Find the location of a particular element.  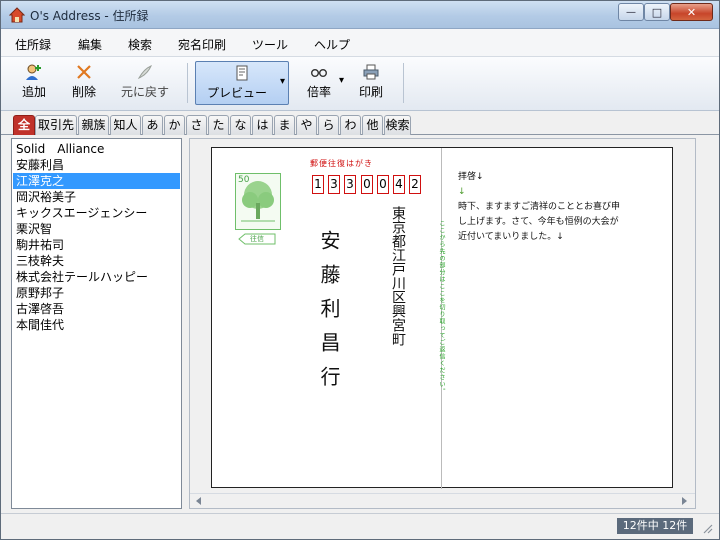

tab-wa: わ is located at coordinates (350, 125).